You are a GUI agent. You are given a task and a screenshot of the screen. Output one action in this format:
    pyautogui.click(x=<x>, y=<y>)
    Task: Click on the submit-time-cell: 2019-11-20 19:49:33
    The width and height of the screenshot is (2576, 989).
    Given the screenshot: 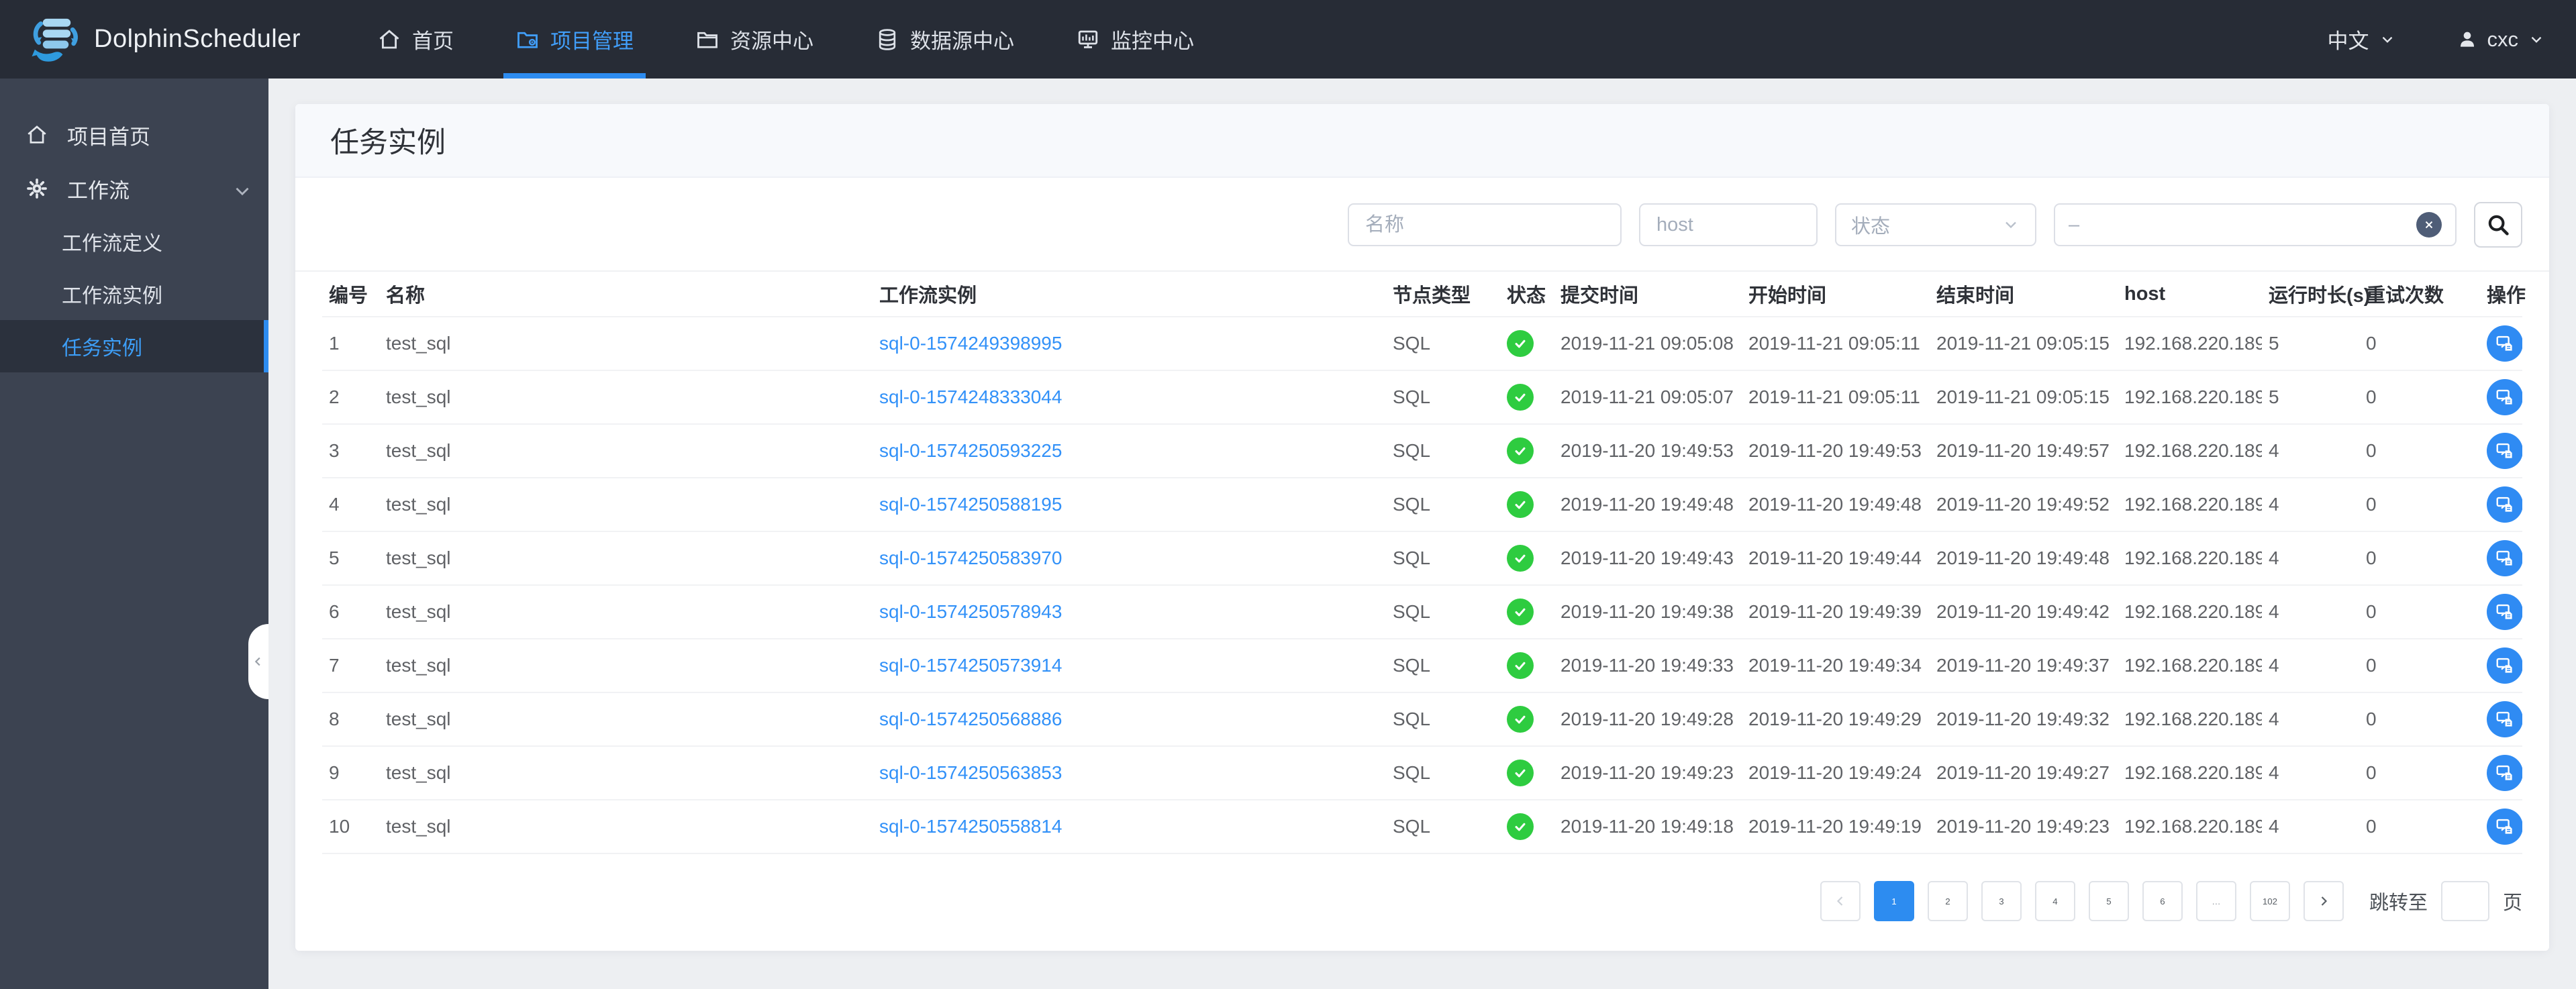 What is the action you would take?
    pyautogui.click(x=1648, y=665)
    